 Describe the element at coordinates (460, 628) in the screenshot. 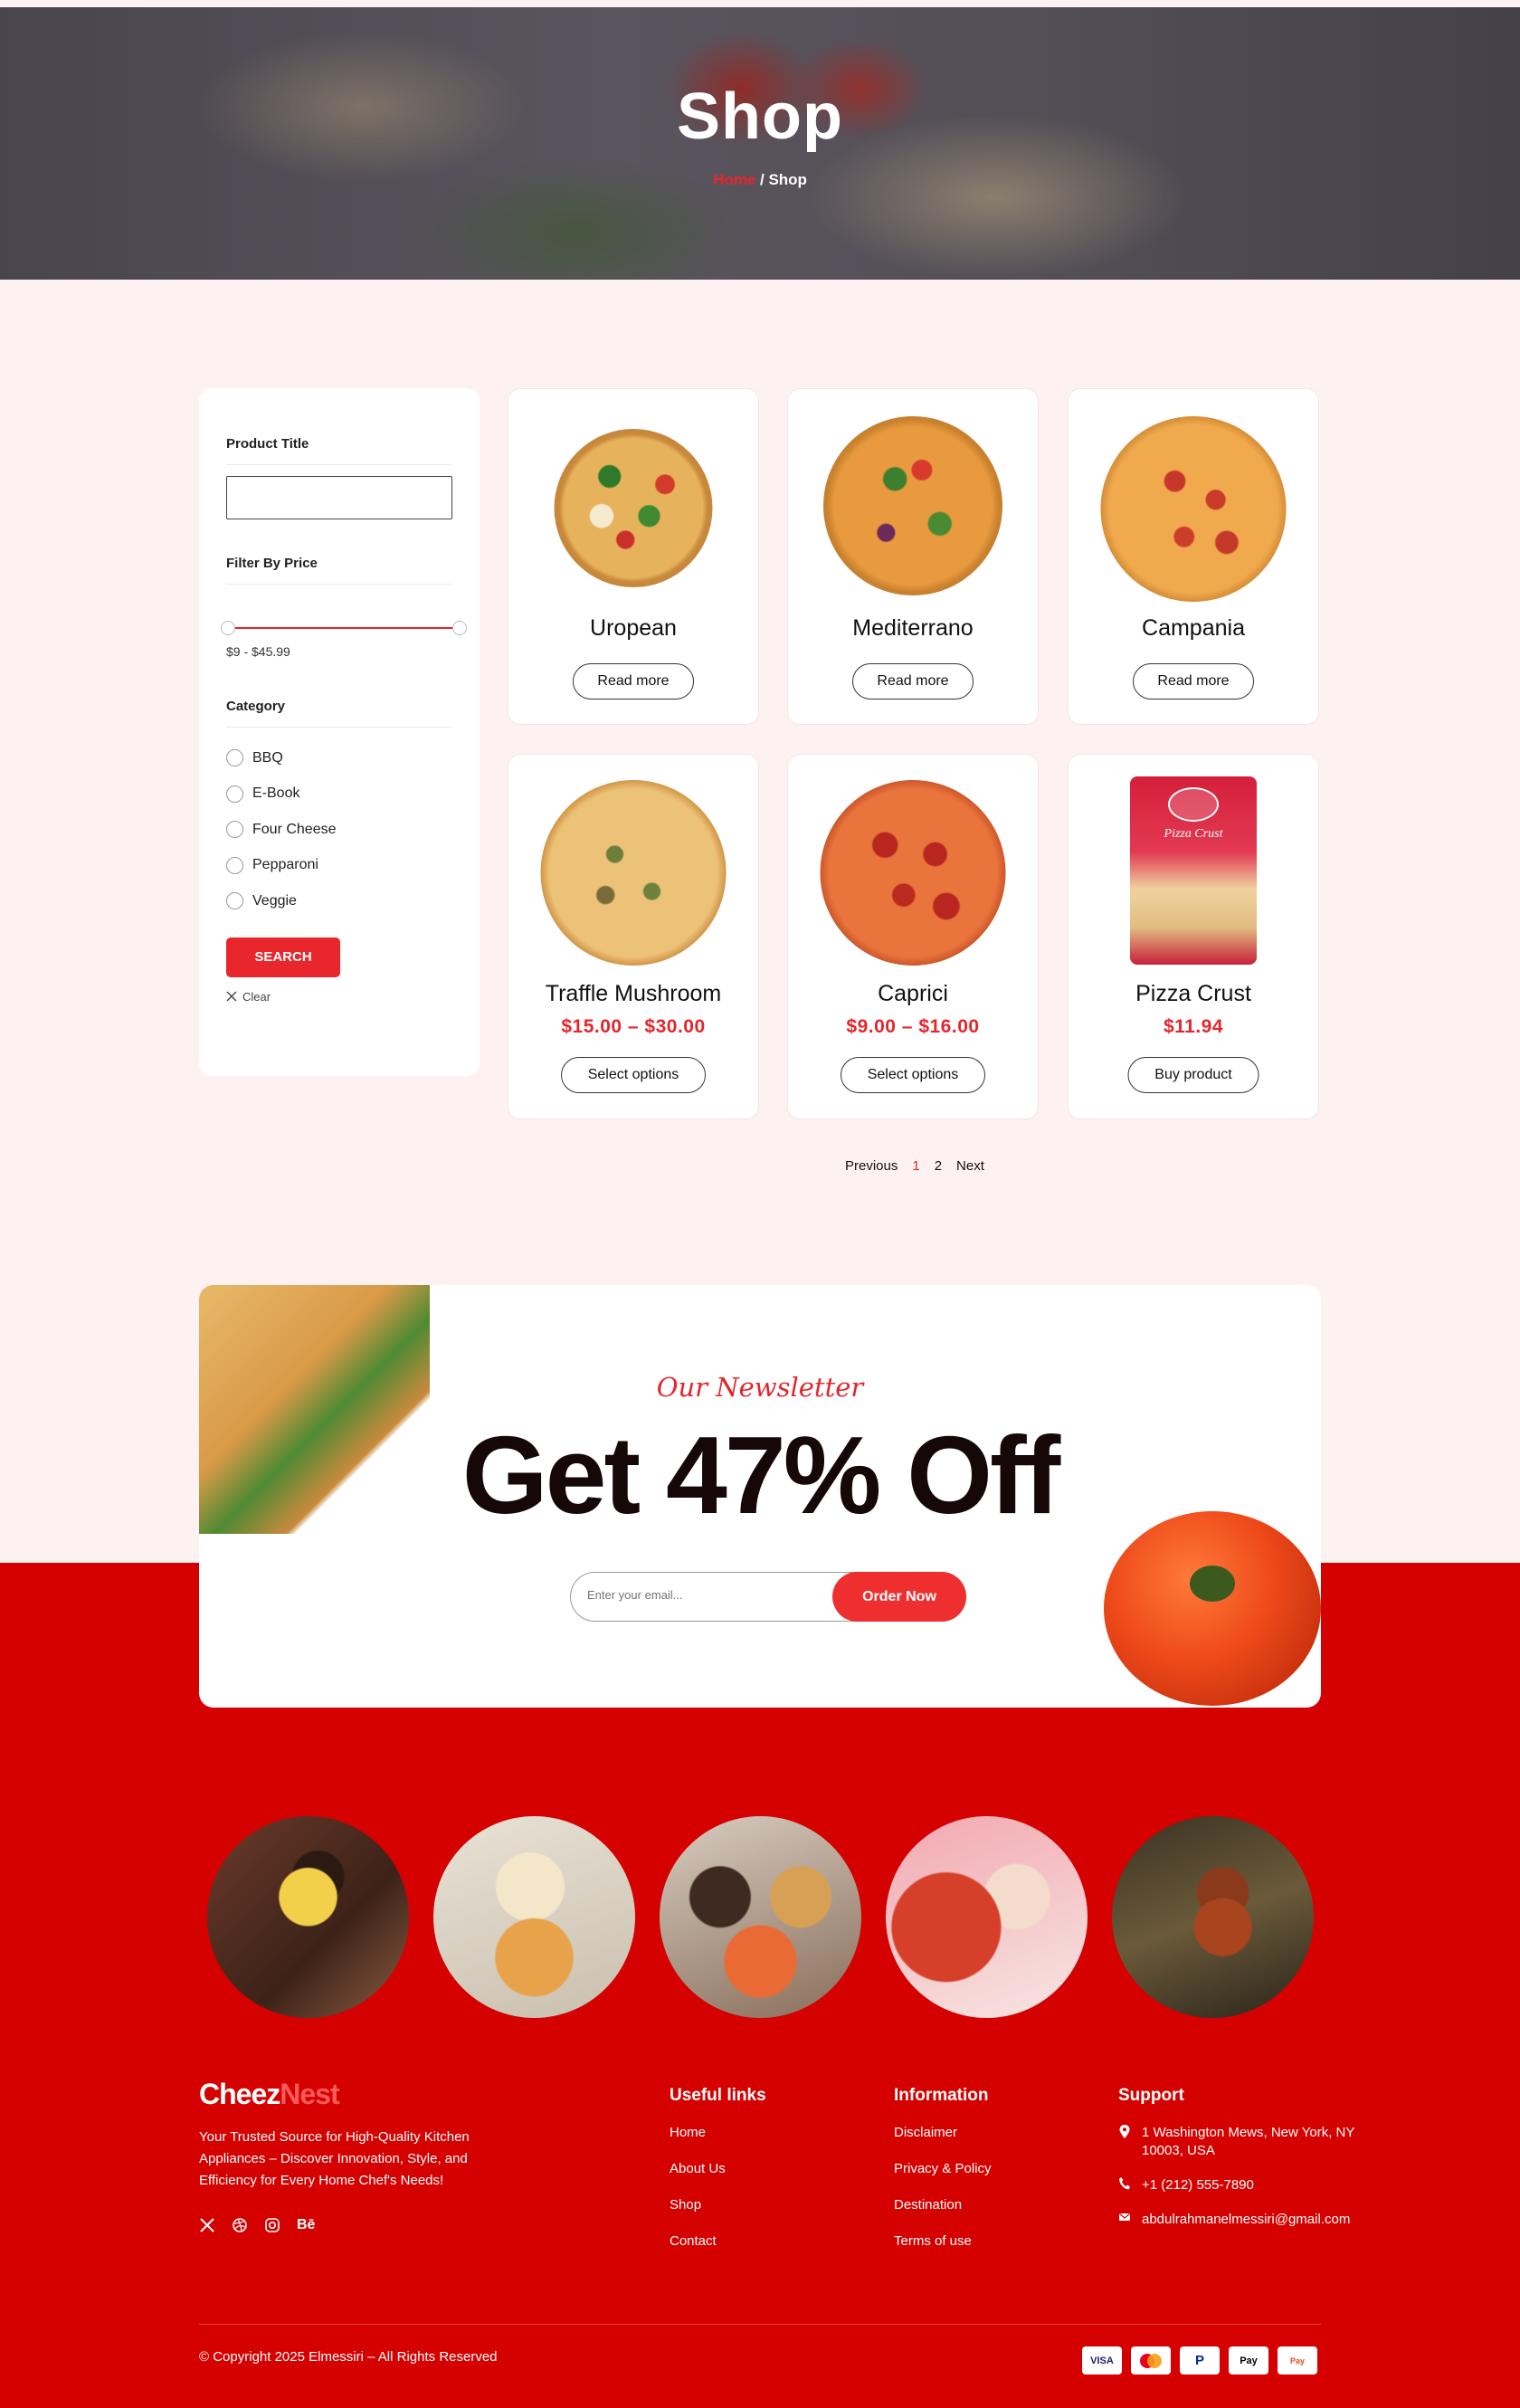

I see `price-max-handle` at that location.